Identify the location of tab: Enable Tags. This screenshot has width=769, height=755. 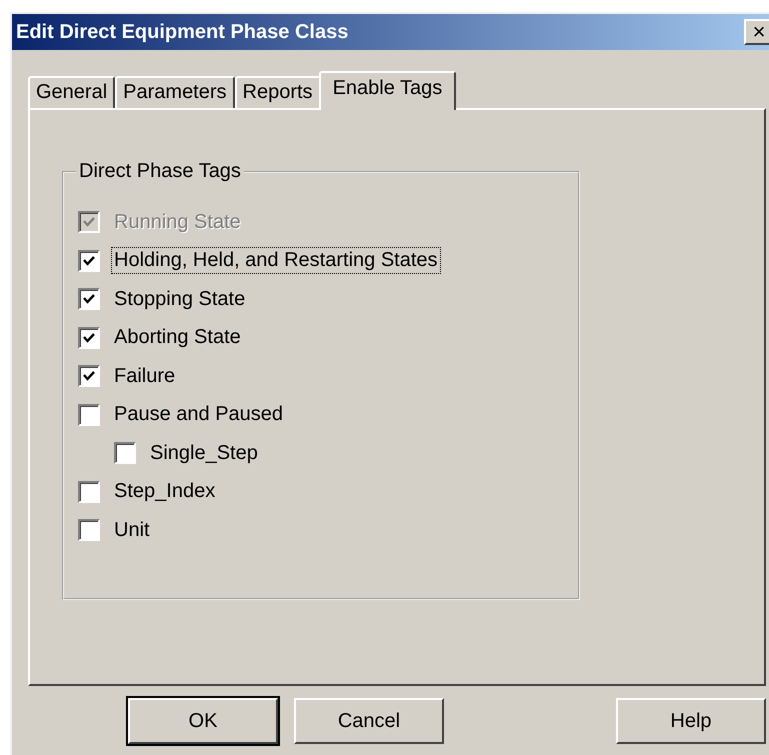
(387, 90).